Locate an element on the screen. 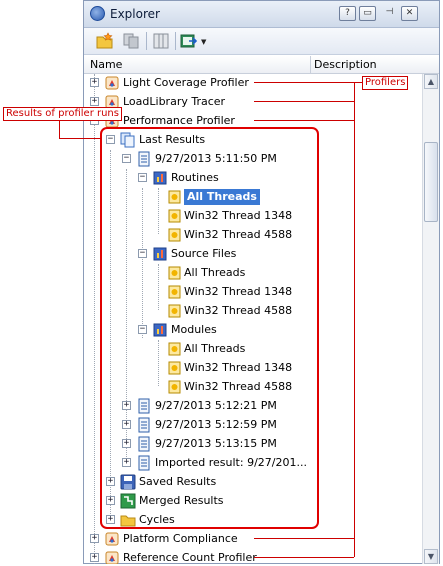 This screenshot has height=566, width=443. columns-icon is located at coordinates (161, 41).